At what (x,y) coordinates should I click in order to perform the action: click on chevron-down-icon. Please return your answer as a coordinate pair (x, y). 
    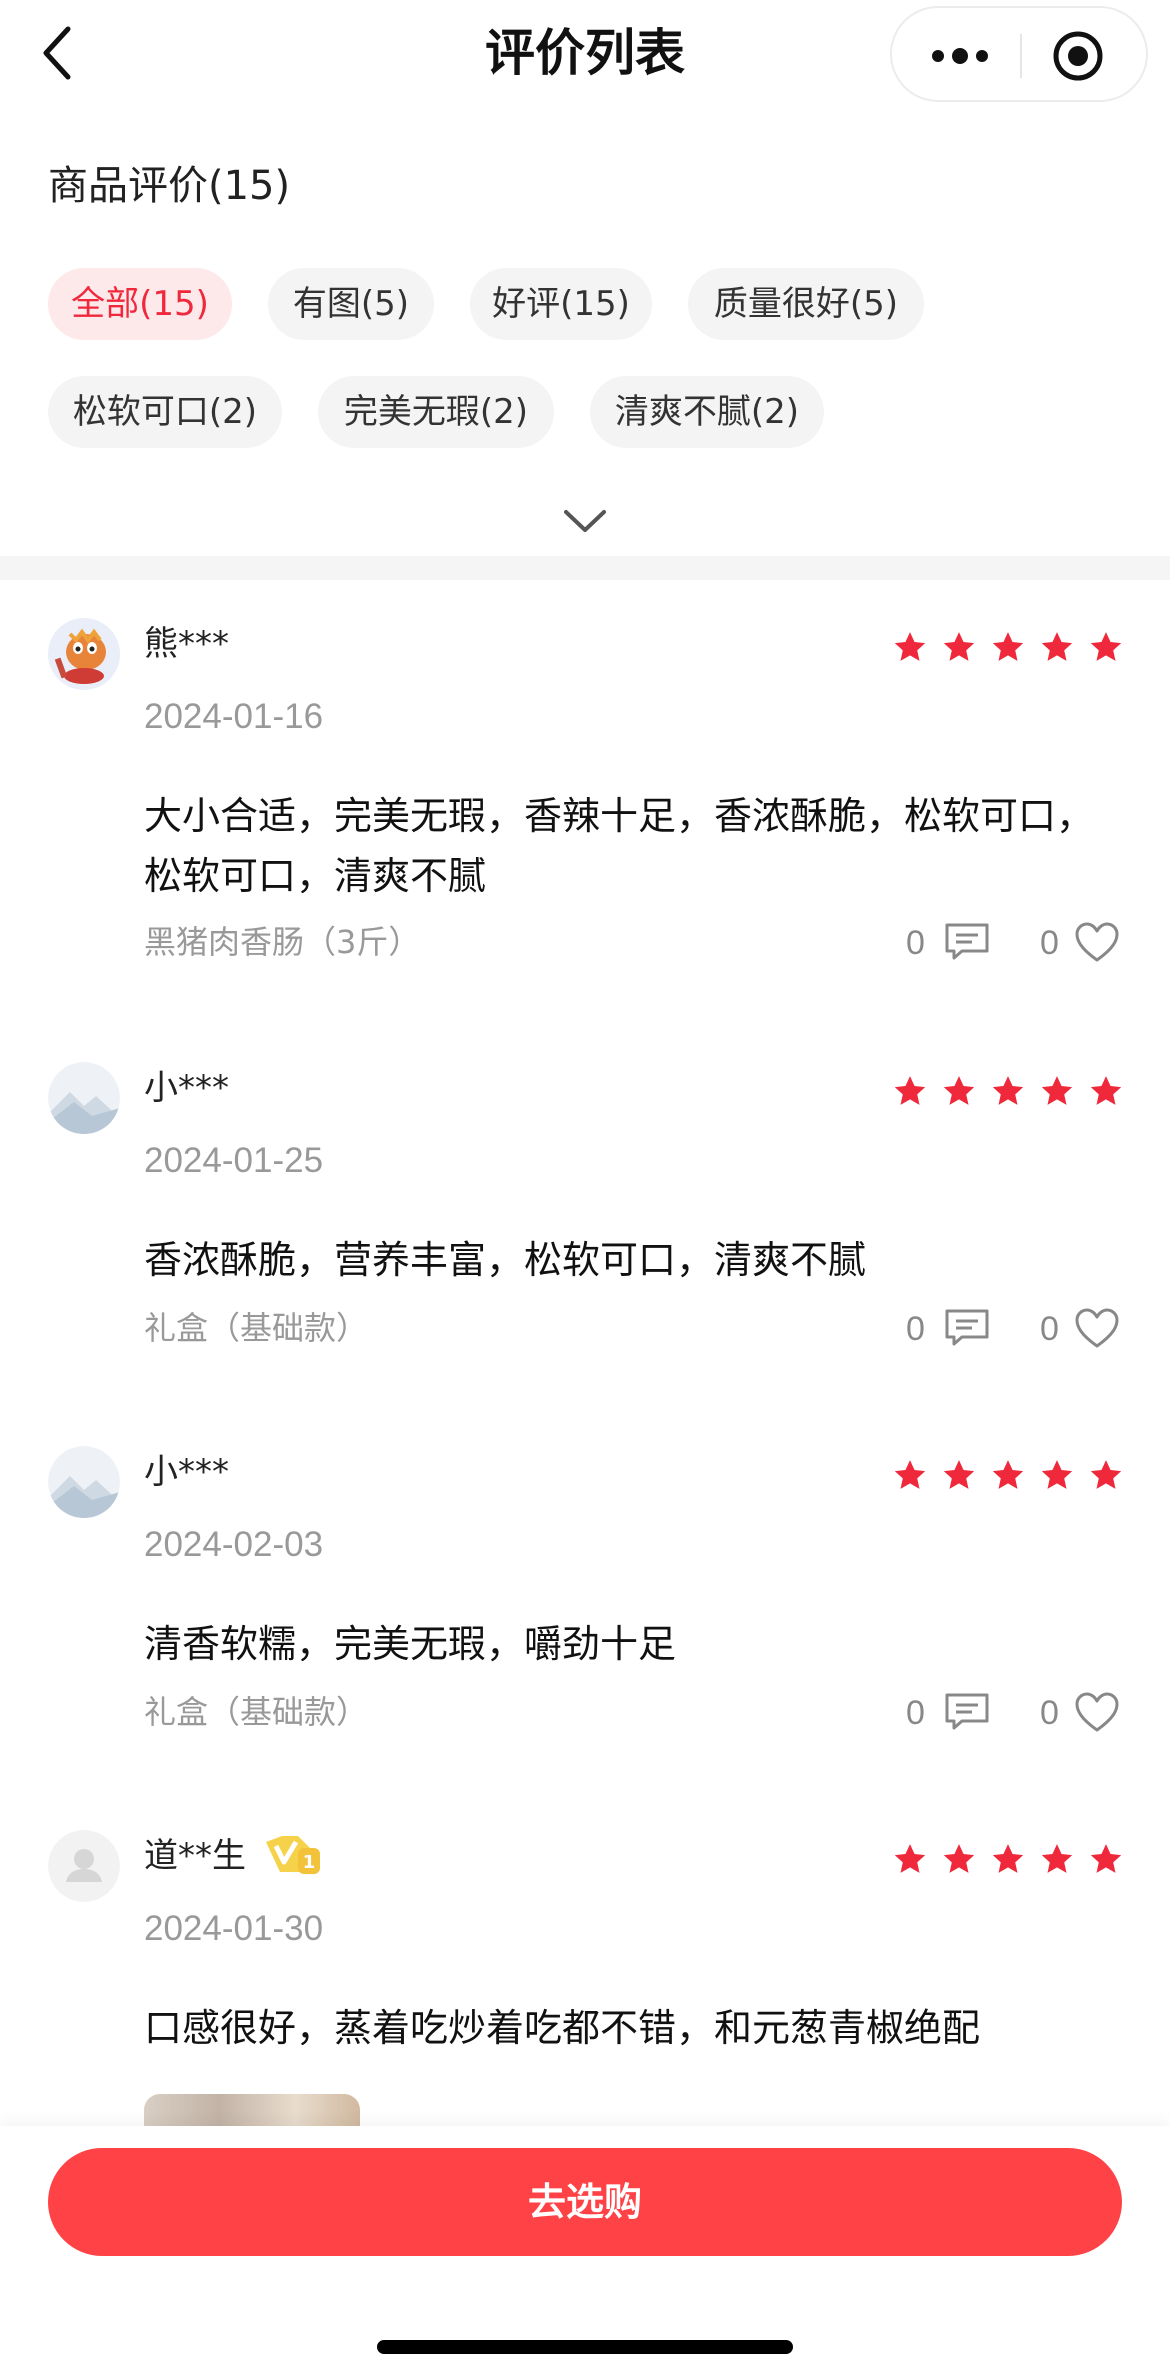
    Looking at the image, I should click on (585, 521).